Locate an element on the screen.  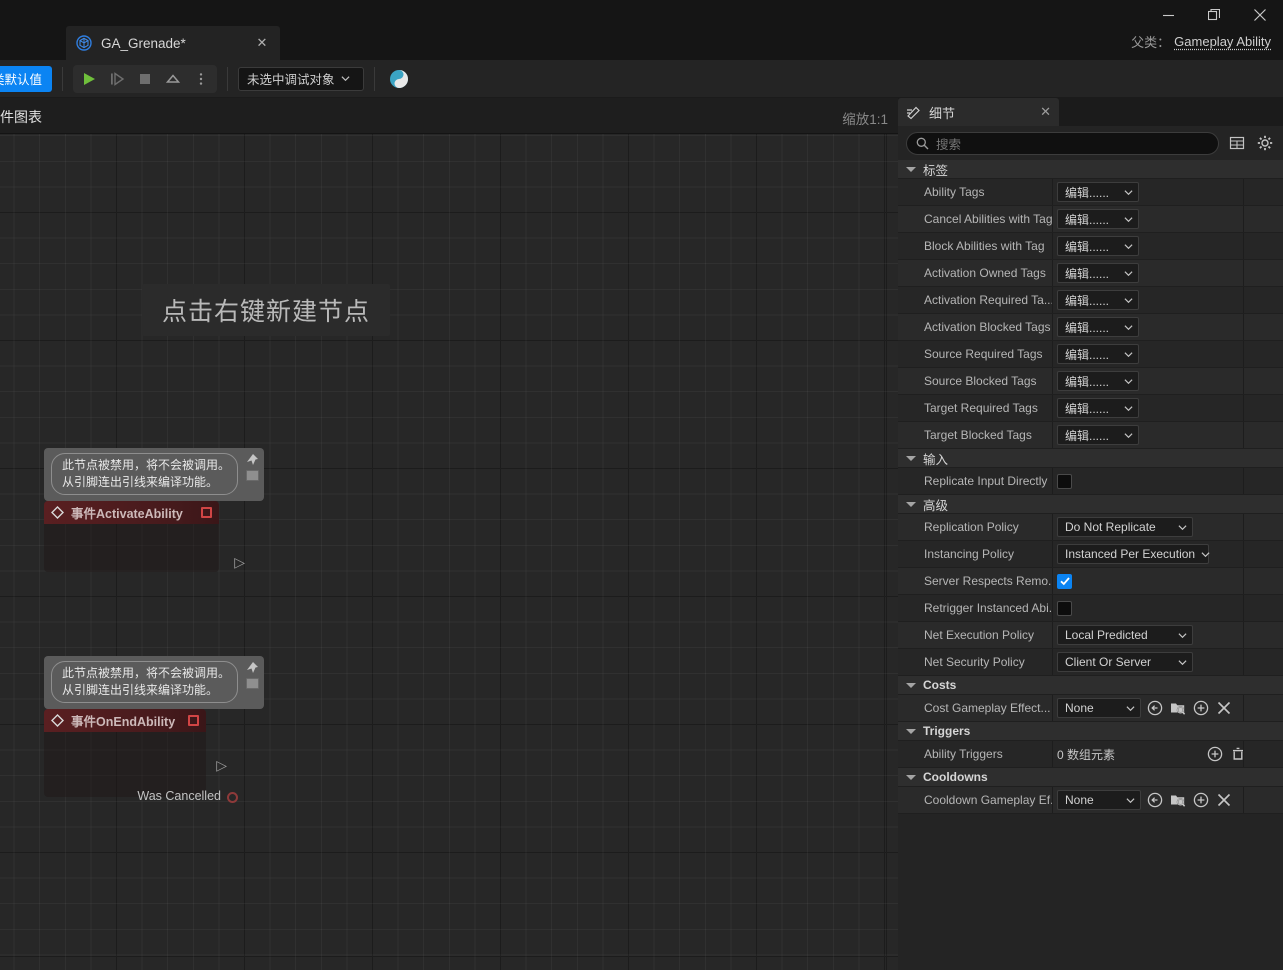
column-view-icon is located at coordinates (1237, 143).